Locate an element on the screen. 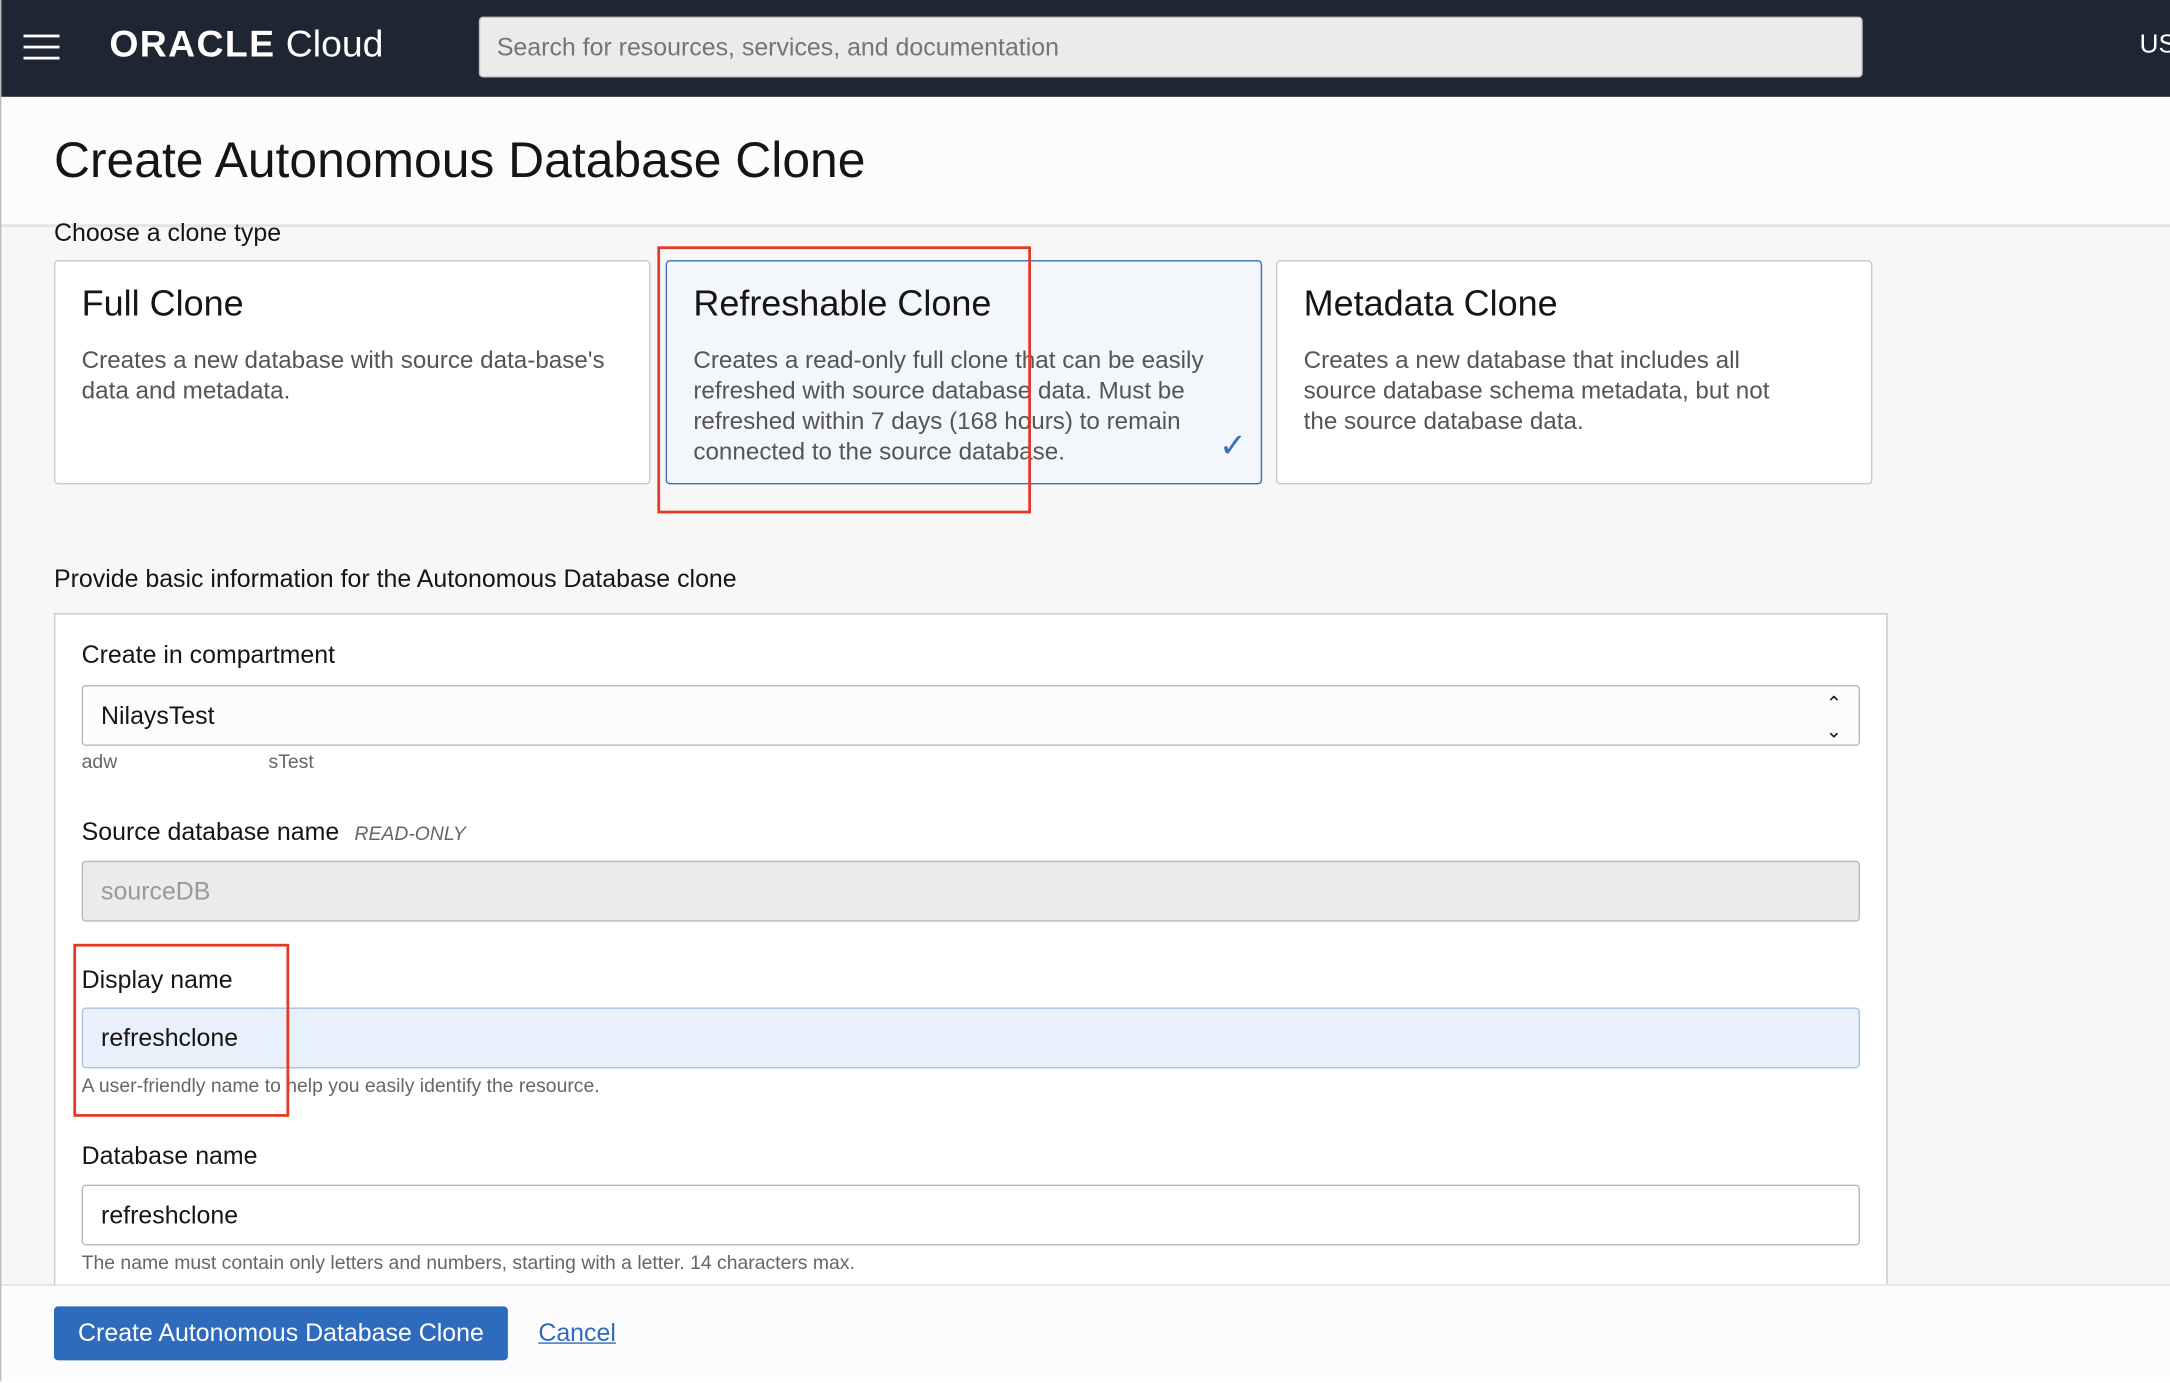  source-db-field: sourceDB is located at coordinates (970, 891).